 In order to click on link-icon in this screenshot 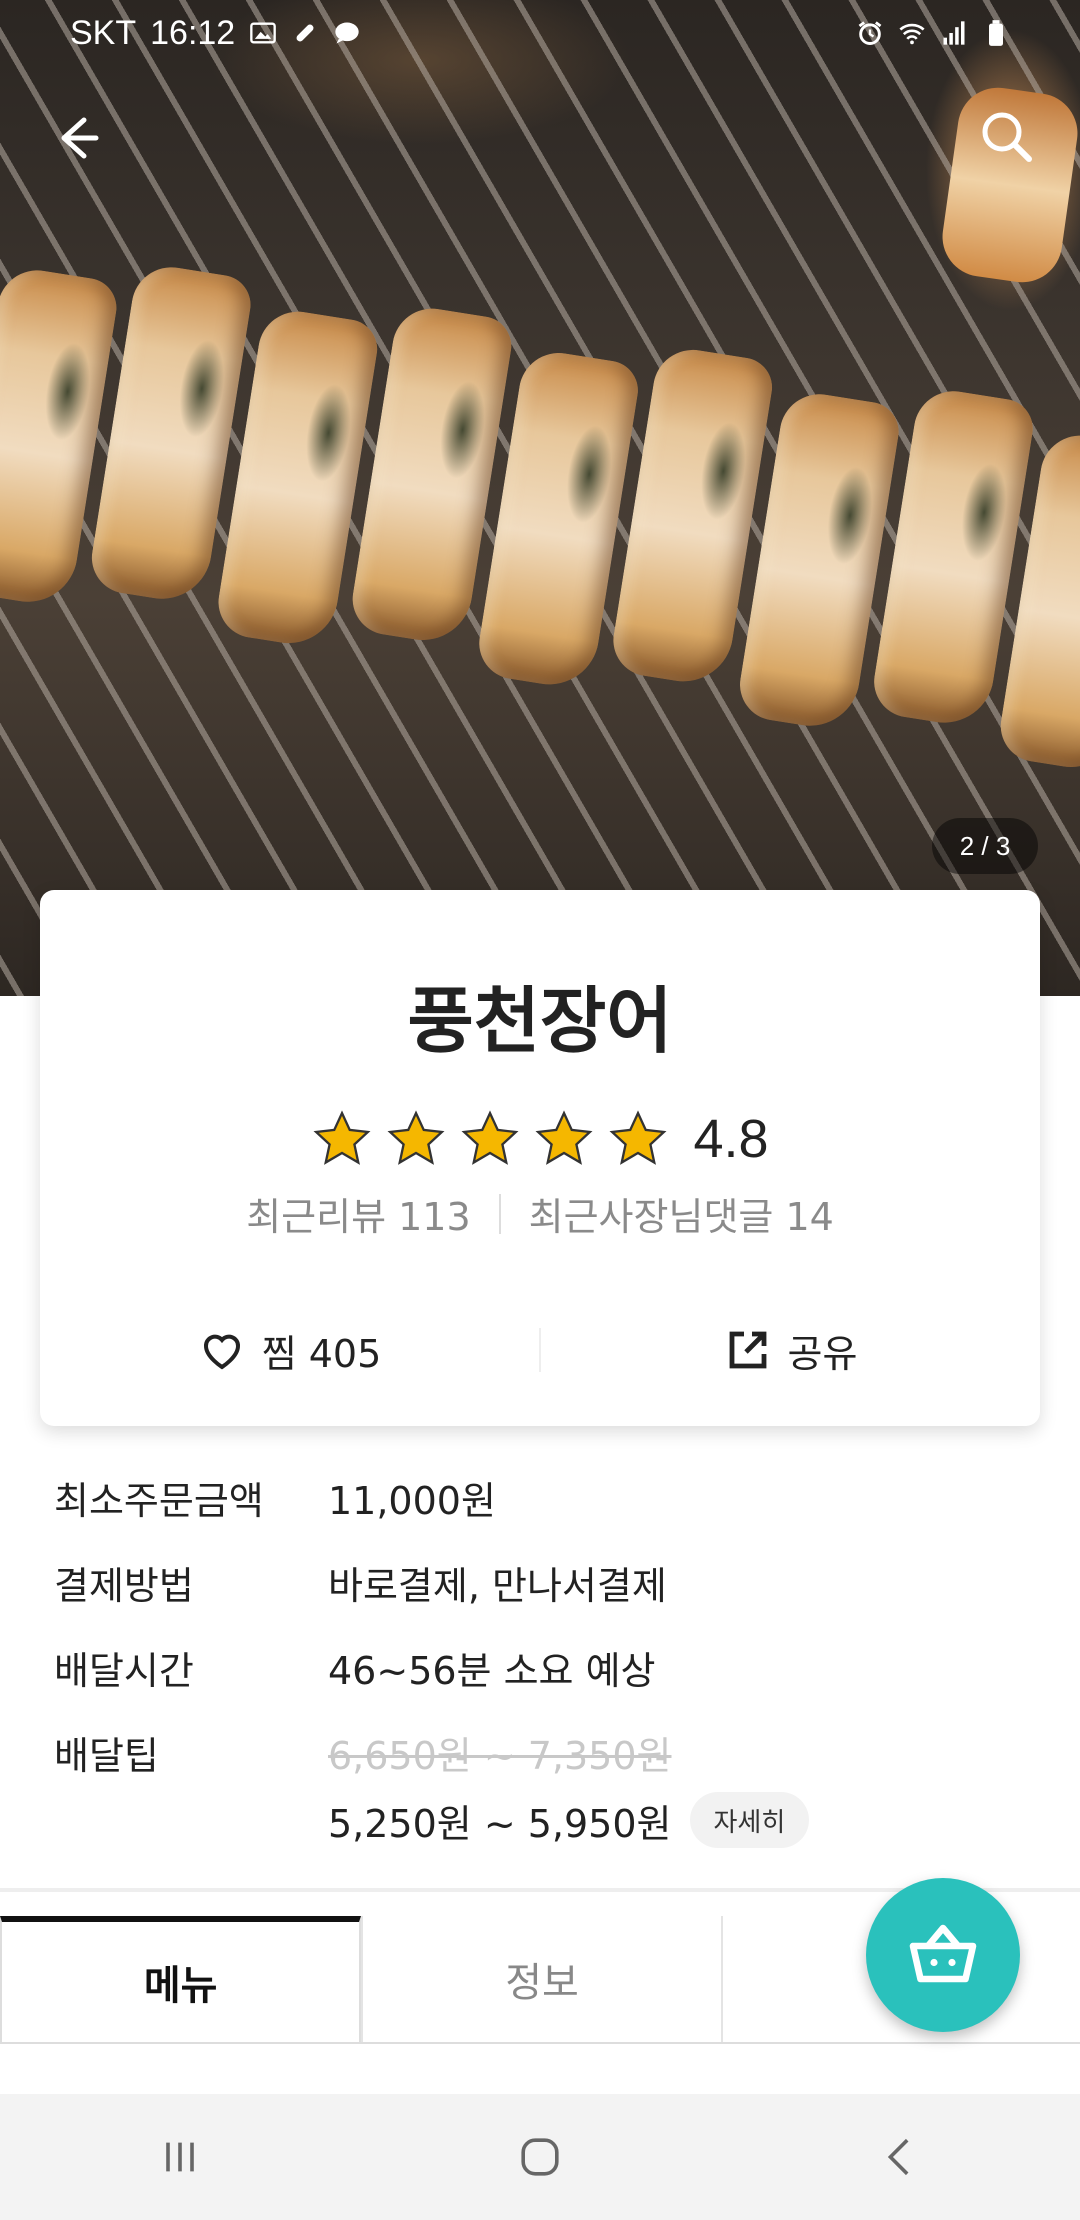, I will do `click(305, 33)`.